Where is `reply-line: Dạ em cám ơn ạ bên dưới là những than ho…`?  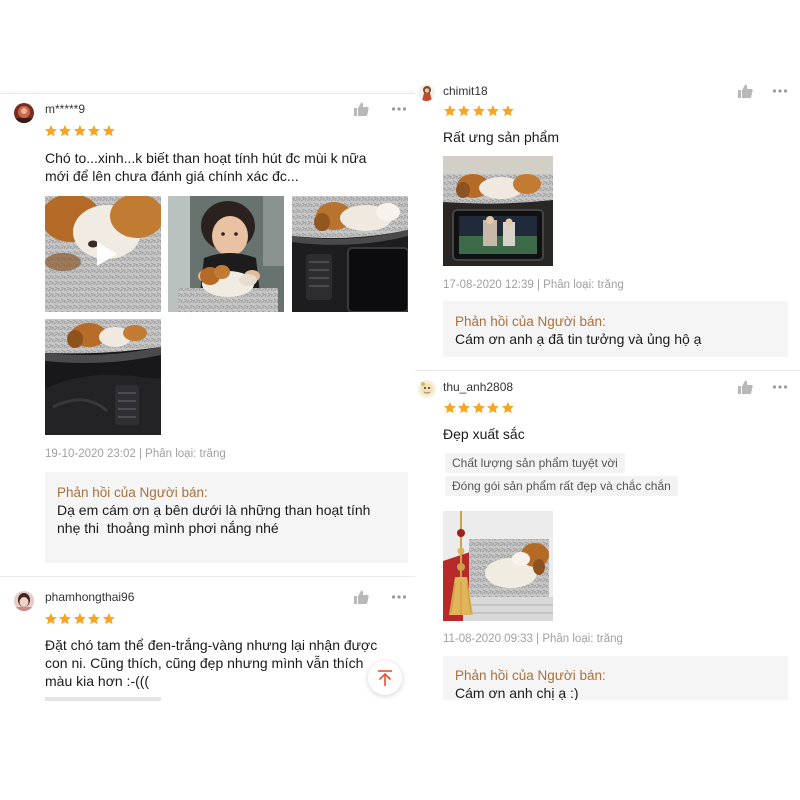
reply-line: Dạ em cám ơn ạ bên dưới là những than ho… is located at coordinates (214, 510).